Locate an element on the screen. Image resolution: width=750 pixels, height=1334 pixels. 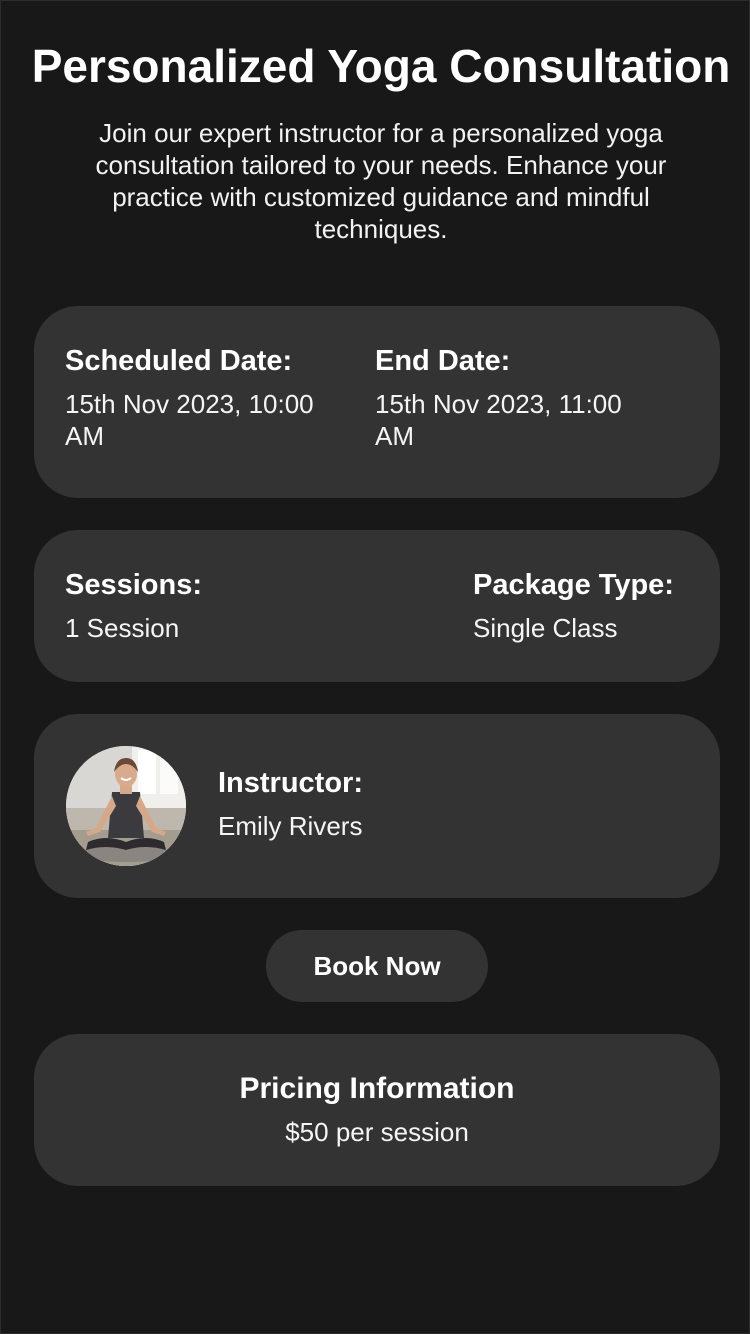
sessions-label: Sessions: is located at coordinates (133, 585).